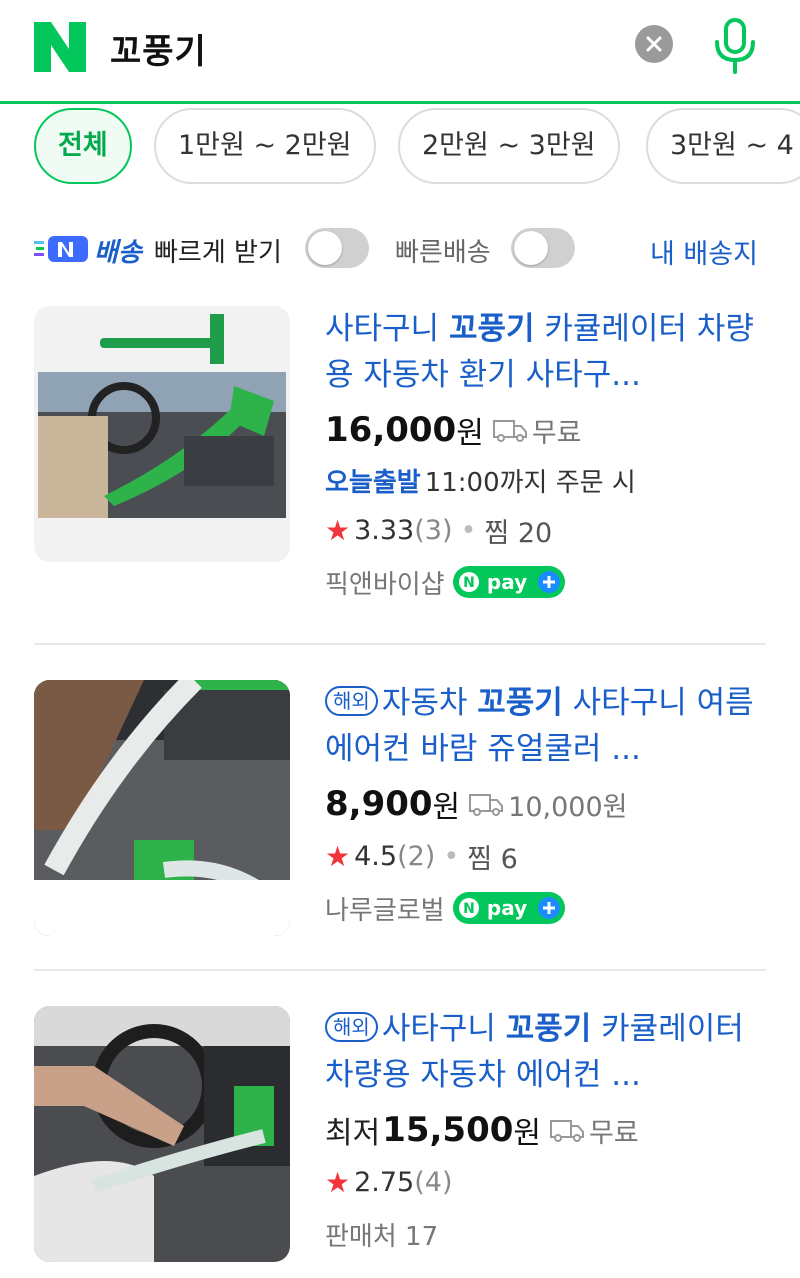  I want to click on rating-row: ★ 3.33 (3) • 찜 20, so click(545, 530).